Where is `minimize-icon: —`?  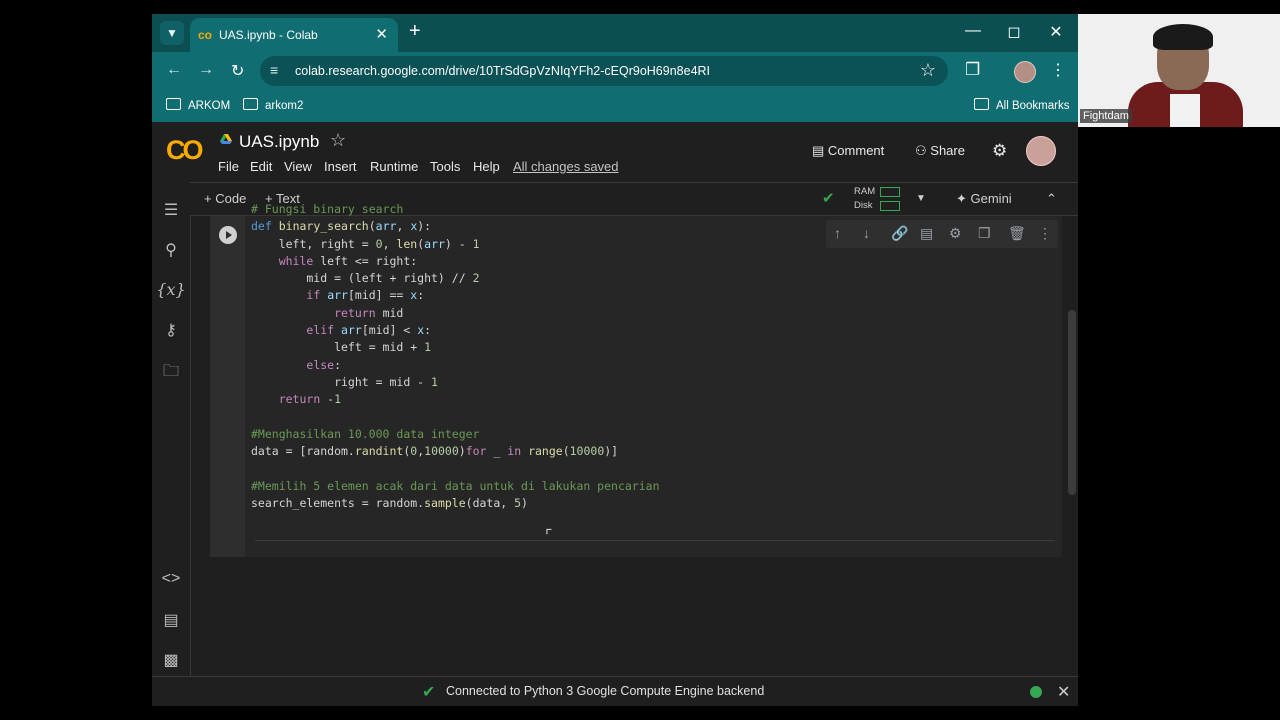
minimize-icon: — is located at coordinates (973, 31).